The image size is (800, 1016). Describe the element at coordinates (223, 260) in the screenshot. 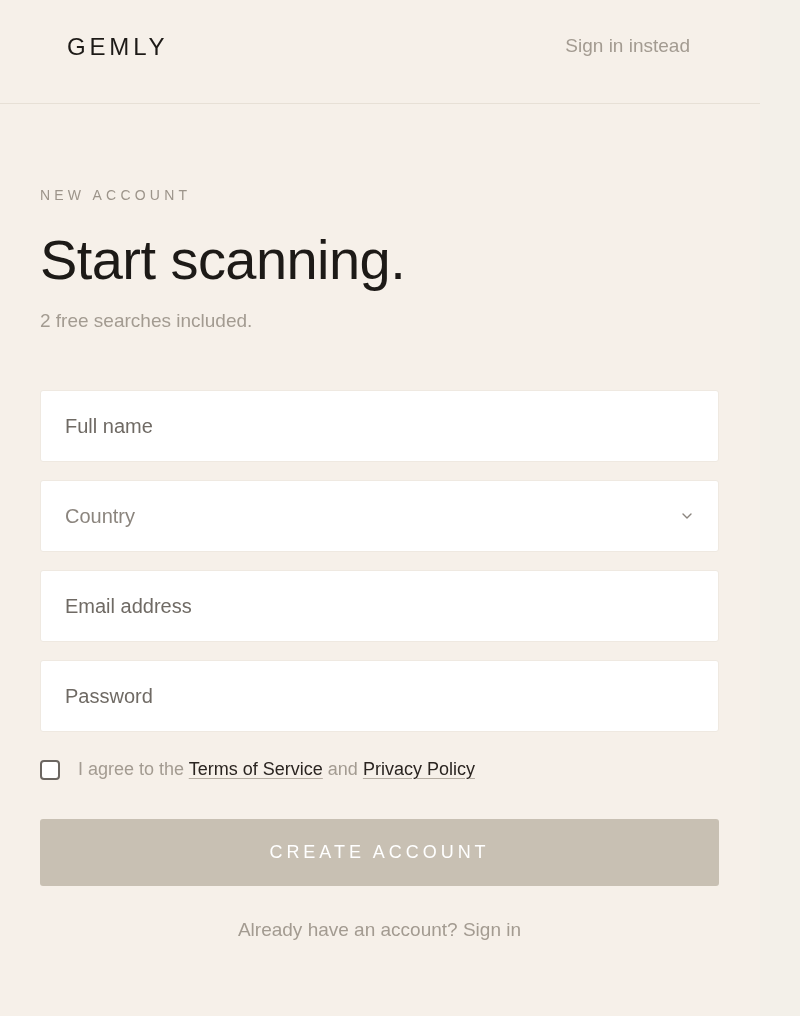

I see `page-title: Start scanning.` at that location.